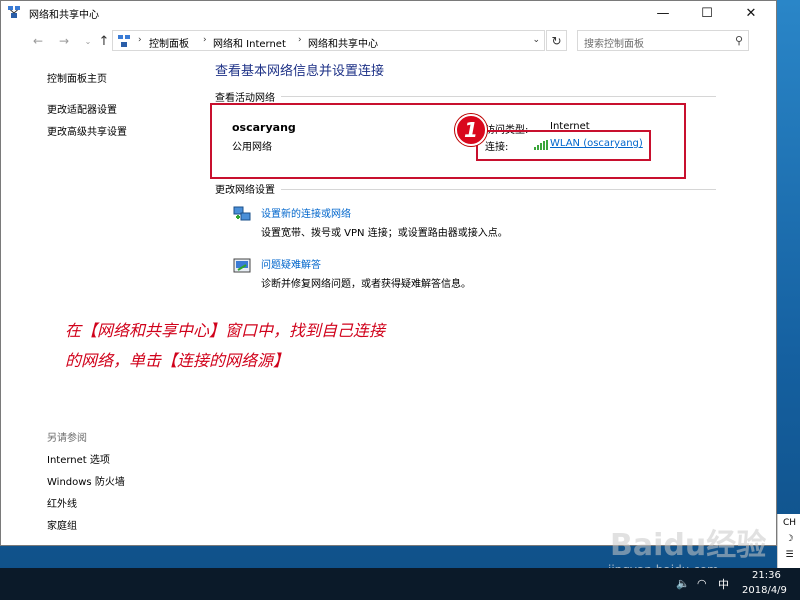 The height and width of the screenshot is (600, 800). Describe the element at coordinates (67, 438) in the screenshot. I see `see-also-heading: 另请参阅` at that location.